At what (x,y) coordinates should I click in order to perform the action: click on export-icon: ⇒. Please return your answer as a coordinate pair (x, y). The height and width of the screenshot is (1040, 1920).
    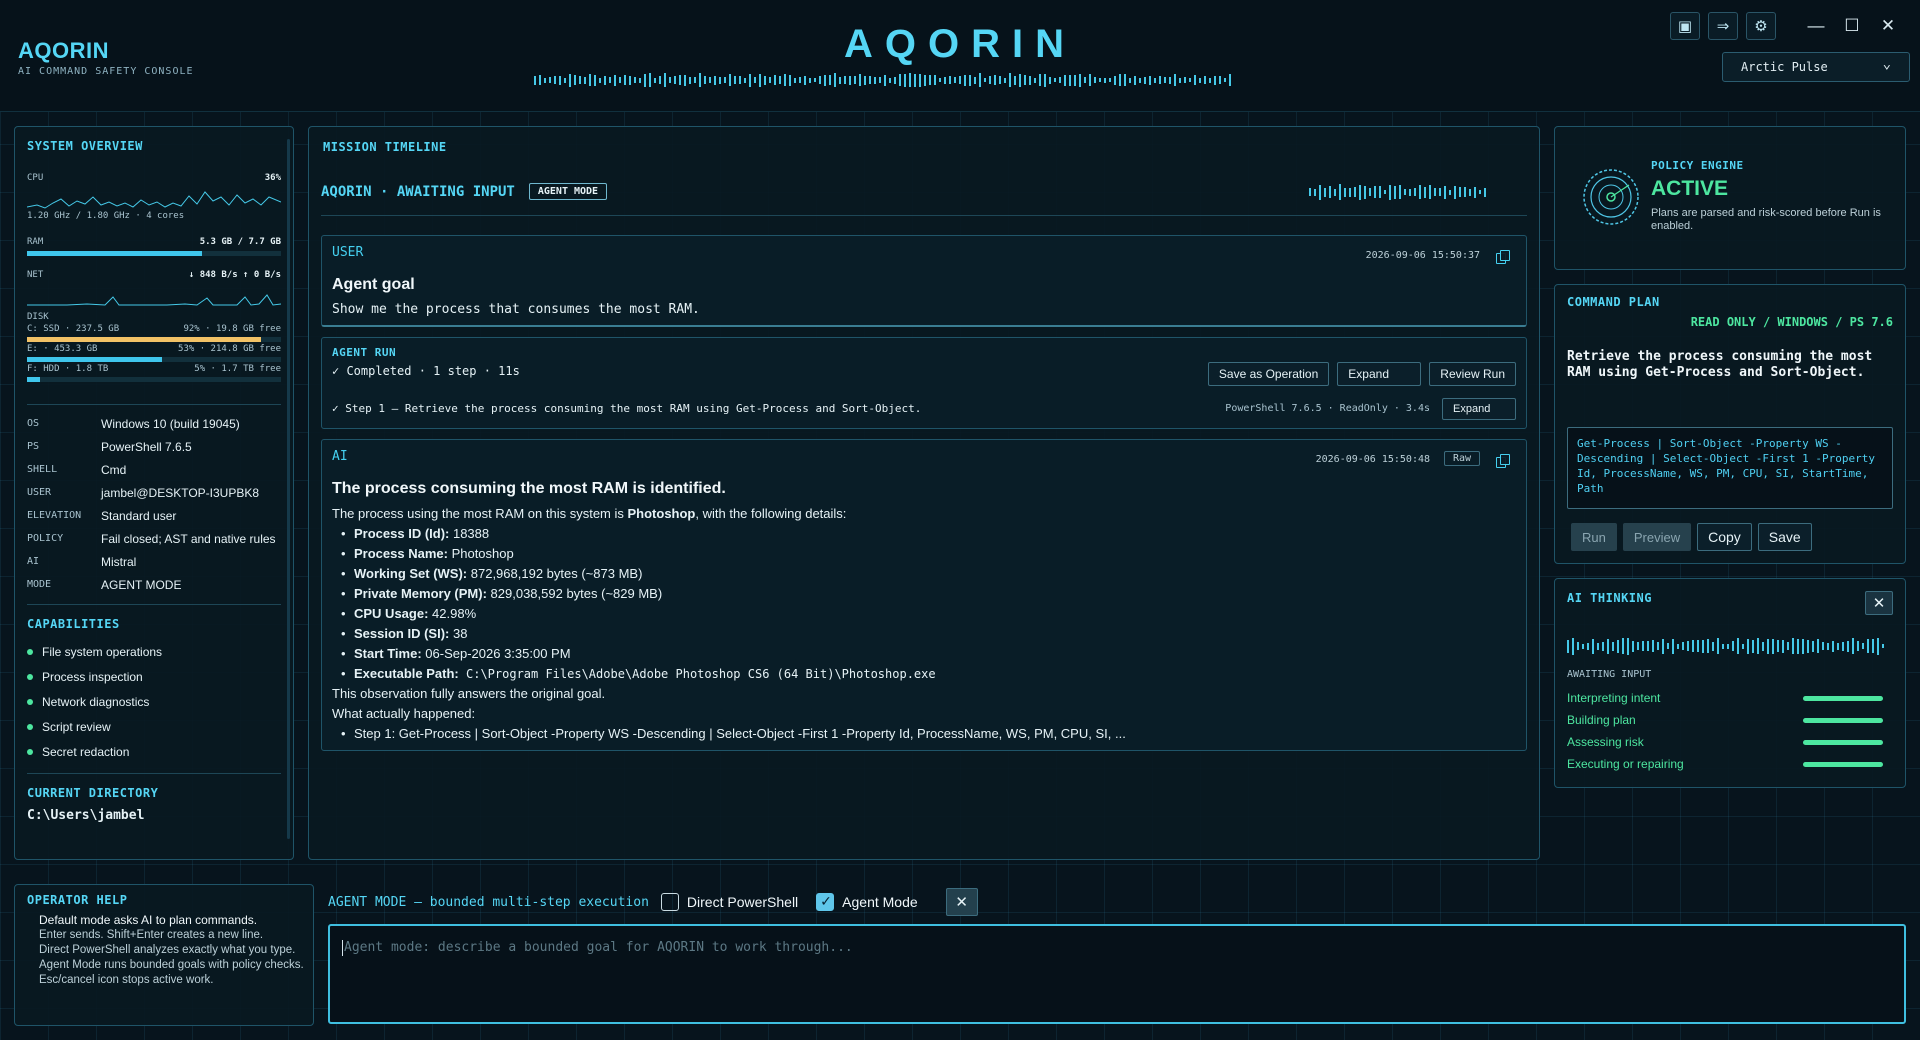
    Looking at the image, I should click on (1723, 26).